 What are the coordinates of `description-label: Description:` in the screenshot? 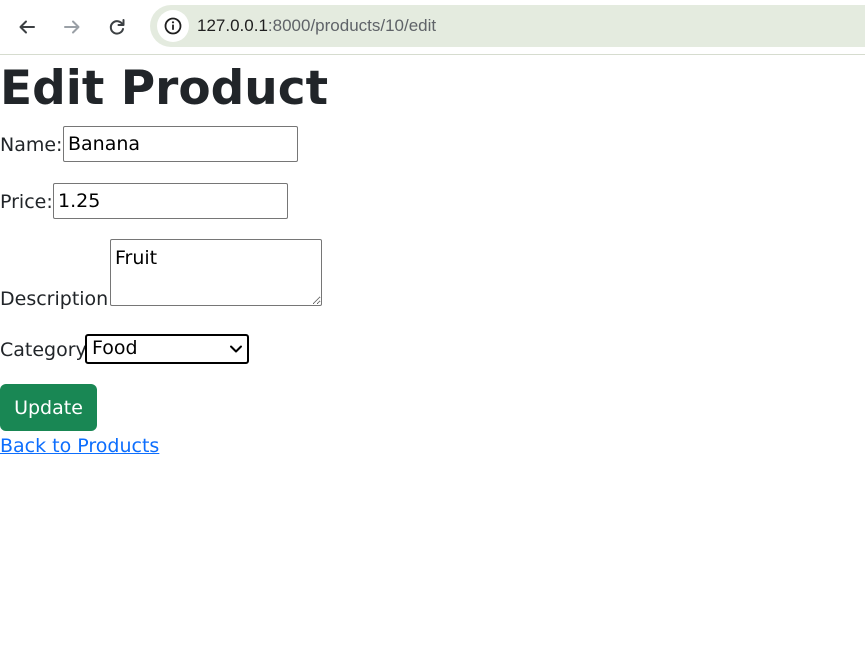 It's located at (57, 299).